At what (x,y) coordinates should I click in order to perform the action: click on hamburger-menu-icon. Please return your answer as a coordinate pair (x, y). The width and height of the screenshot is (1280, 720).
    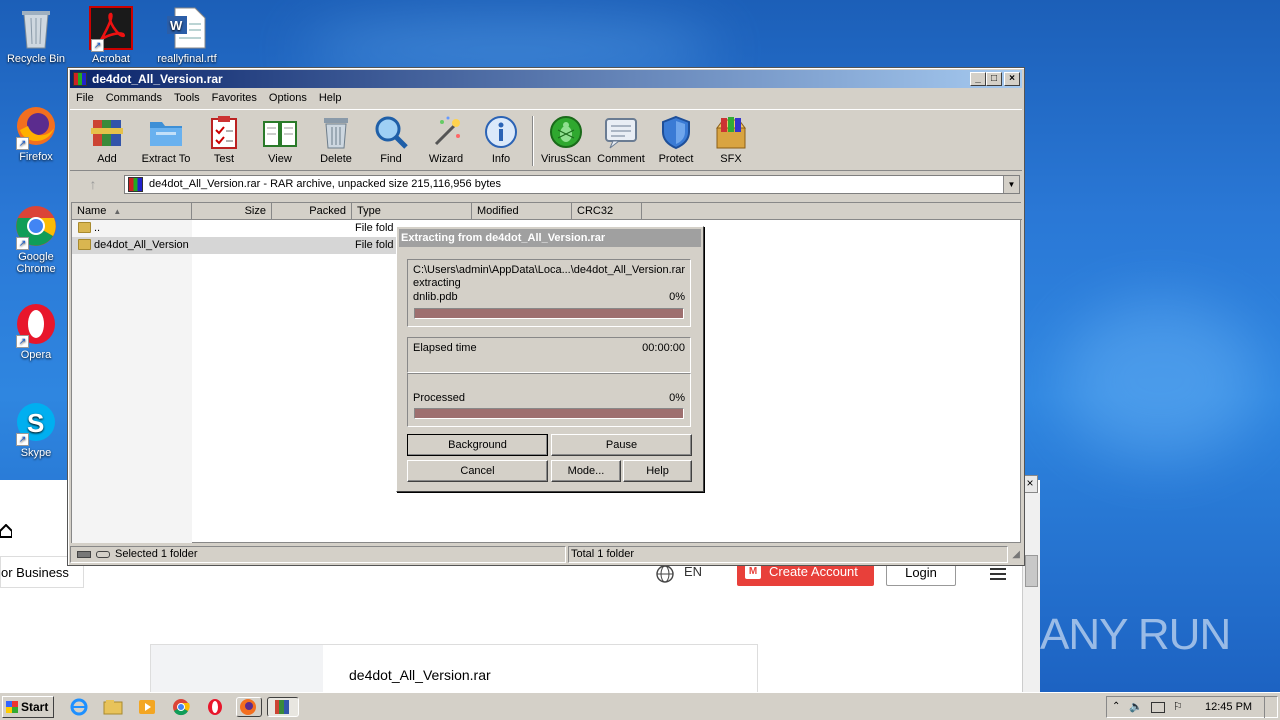
    Looking at the image, I should click on (998, 574).